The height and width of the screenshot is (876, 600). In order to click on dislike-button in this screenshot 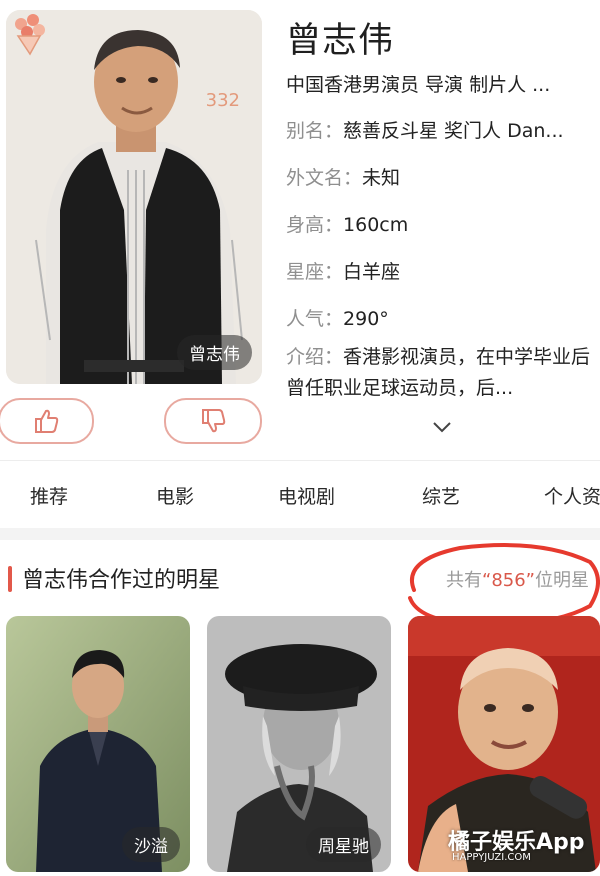, I will do `click(213, 421)`.